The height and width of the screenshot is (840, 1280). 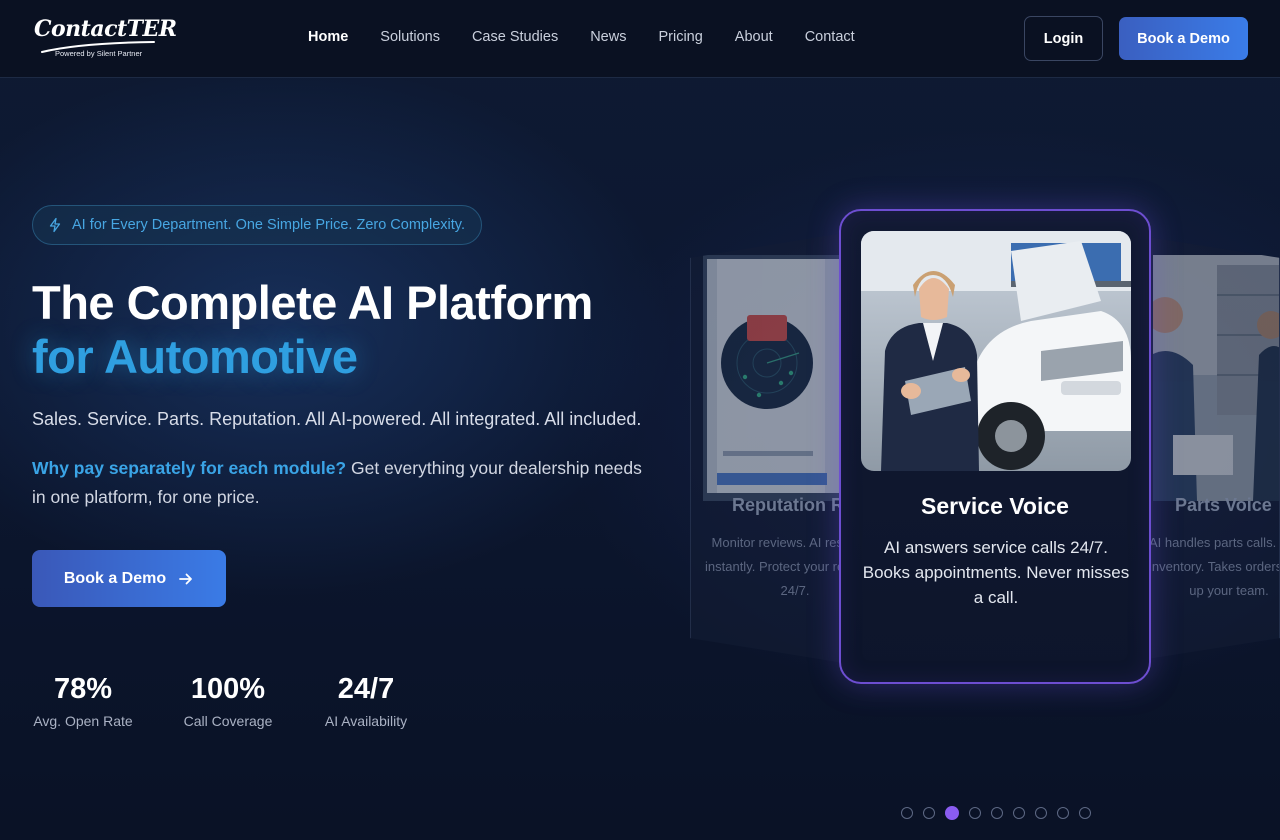 What do you see at coordinates (780, 542) in the screenshot?
I see `desc-line: Monitor reviews. AI responds` at bounding box center [780, 542].